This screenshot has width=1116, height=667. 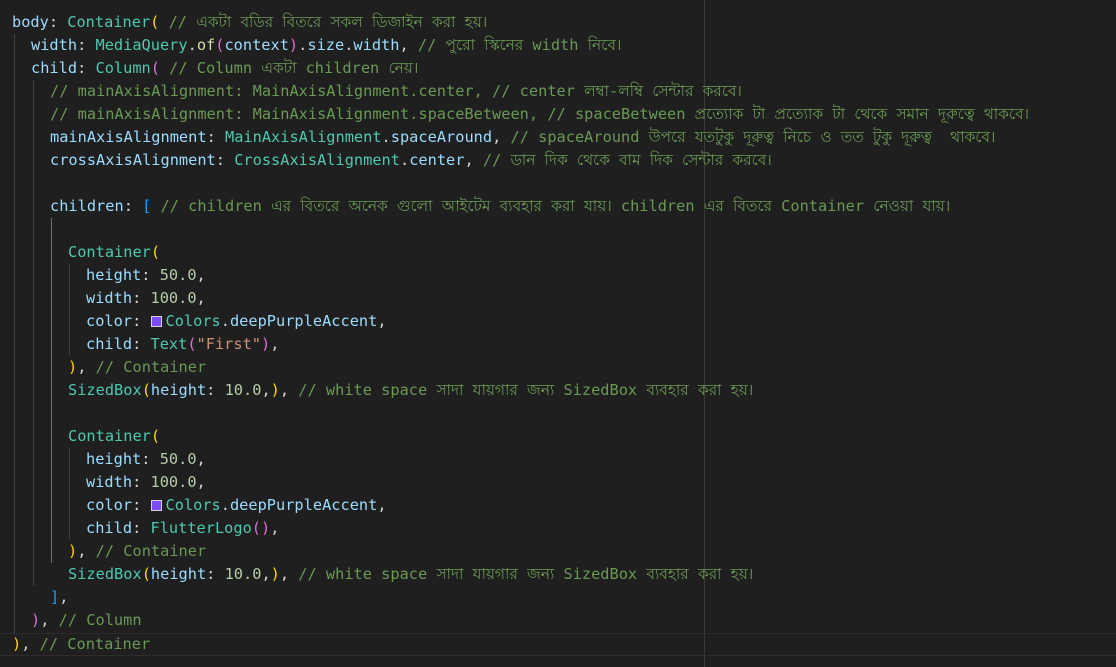 What do you see at coordinates (100, 620) in the screenshot?
I see `code-token: // Column` at bounding box center [100, 620].